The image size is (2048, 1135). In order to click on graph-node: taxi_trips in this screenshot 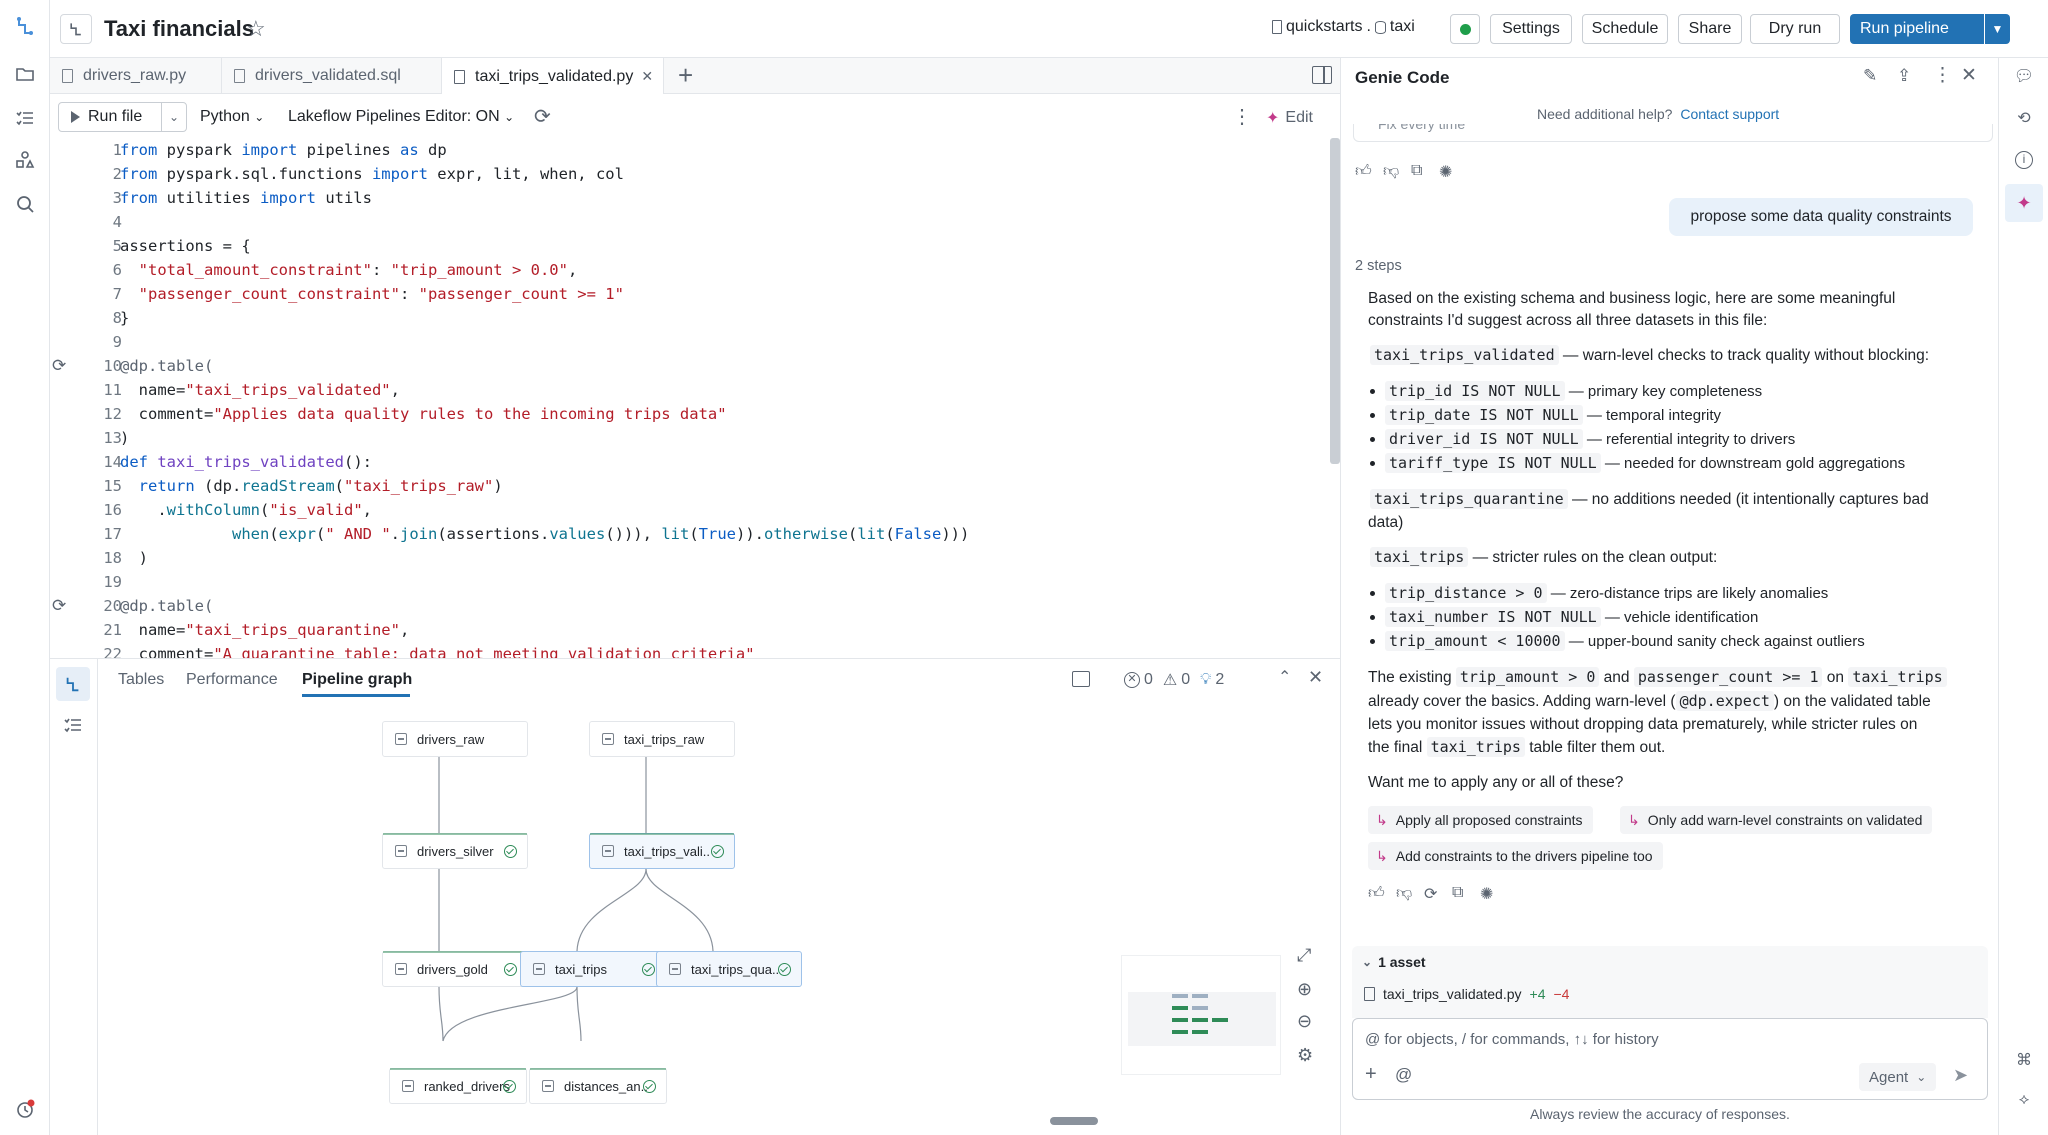, I will do `click(593, 969)`.